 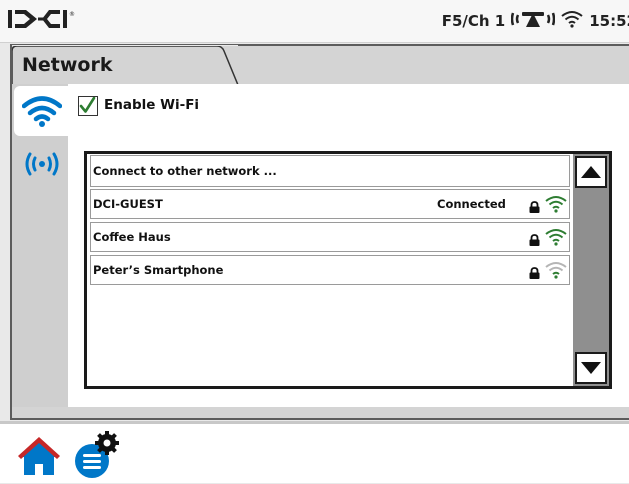 I want to click on settings-menu-icon, so click(x=98, y=456).